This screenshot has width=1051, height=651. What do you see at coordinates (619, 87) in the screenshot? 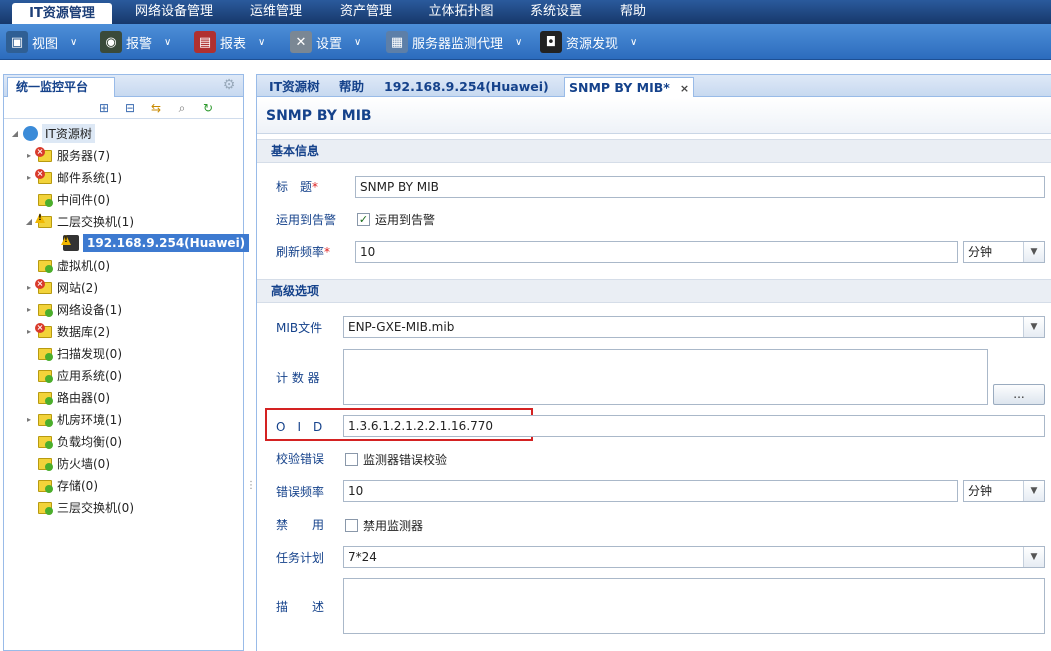
I see `tab-snmp-by-mib-label: SNMP BY MIB*` at bounding box center [619, 87].